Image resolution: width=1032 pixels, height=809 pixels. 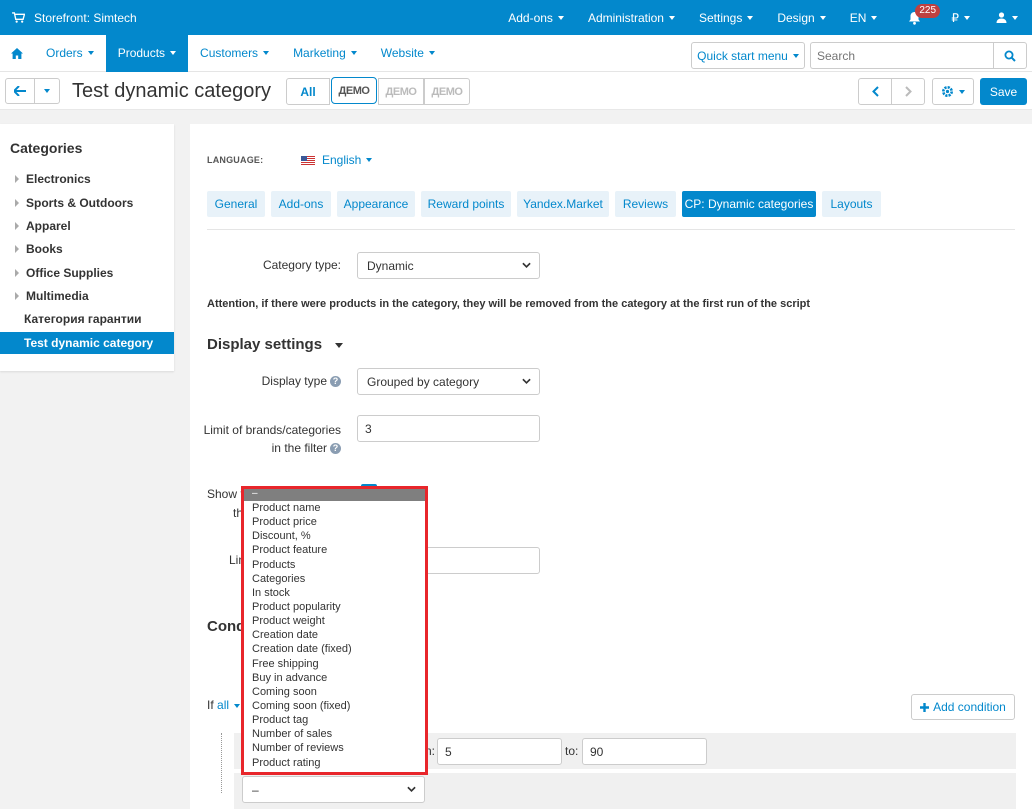 I want to click on from-input: 5, so click(x=499, y=751).